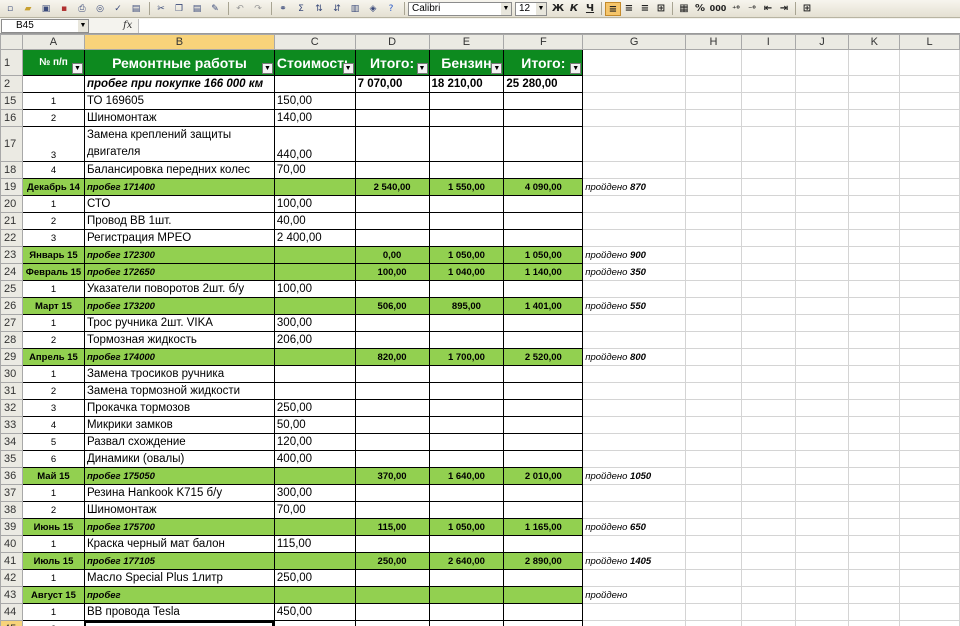 This screenshot has width=960, height=626. What do you see at coordinates (392, 42) in the screenshot?
I see `column-header: D` at bounding box center [392, 42].